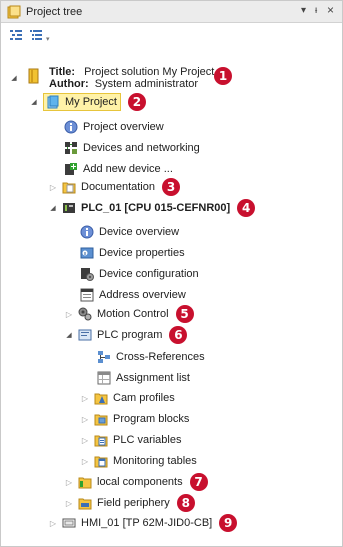 This screenshot has width=343, height=547. What do you see at coordinates (118, 187) in the screenshot?
I see `tree-item-label: Documentation` at bounding box center [118, 187].